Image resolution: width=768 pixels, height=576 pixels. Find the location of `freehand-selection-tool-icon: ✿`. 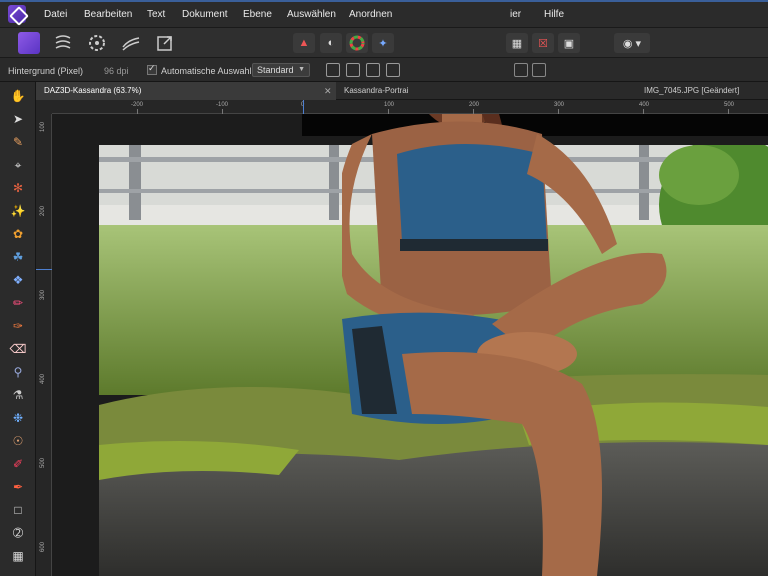

freehand-selection-tool-icon: ✿ is located at coordinates (18, 234).